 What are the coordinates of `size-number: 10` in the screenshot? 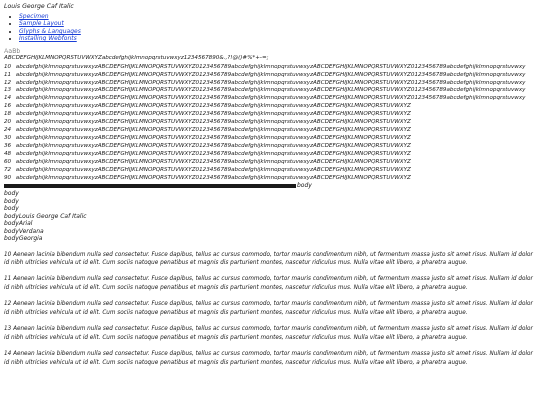 It's located at (8, 66).